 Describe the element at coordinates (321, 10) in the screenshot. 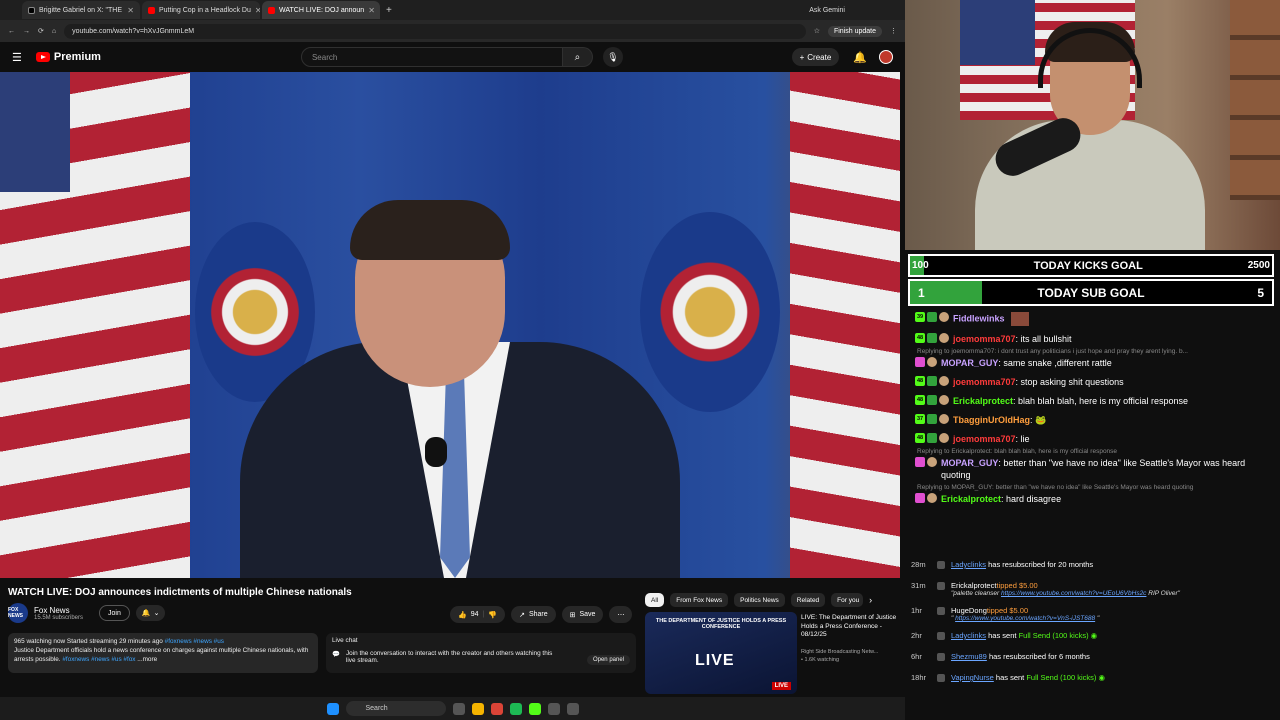

I see `browser-tab-active: WATCH LIVE: DOJ announ ✕` at that location.